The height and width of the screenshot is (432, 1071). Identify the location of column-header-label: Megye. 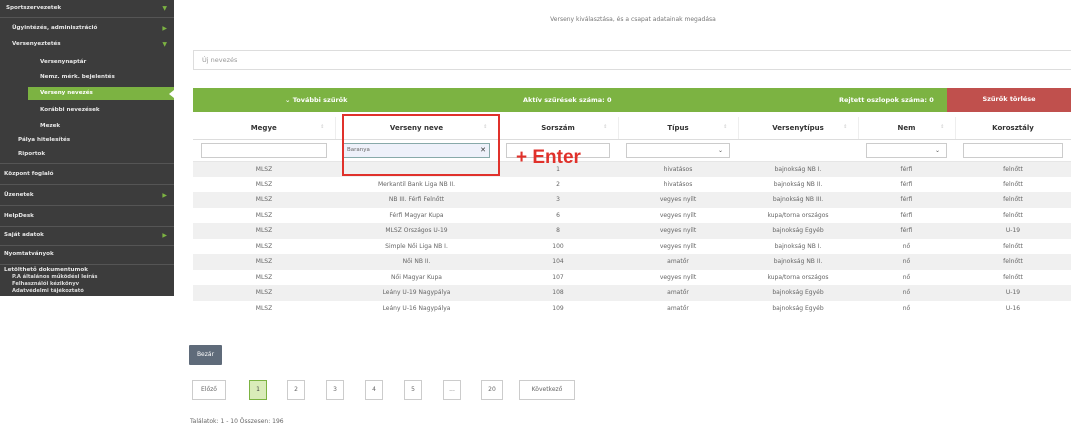
(263, 127).